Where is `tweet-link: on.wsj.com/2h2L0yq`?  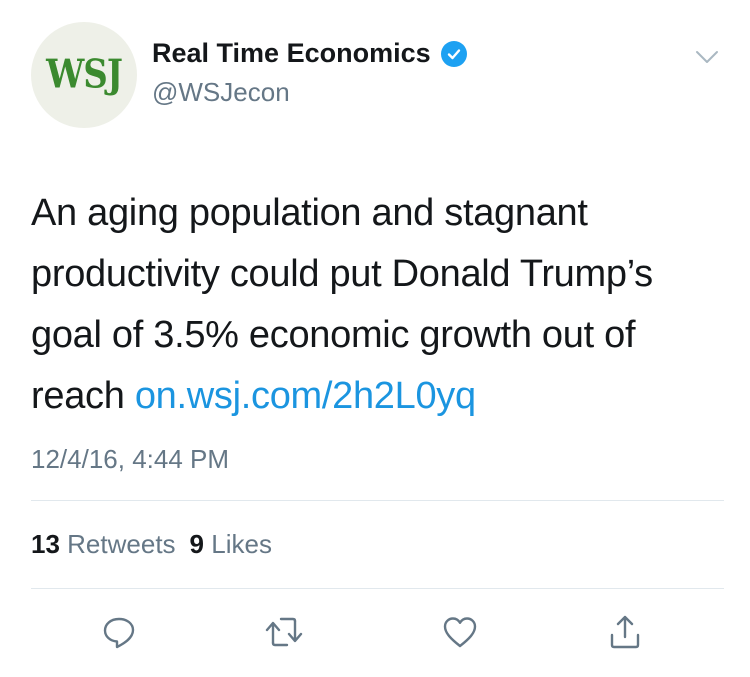 tweet-link: on.wsj.com/2h2L0yq is located at coordinates (305, 396).